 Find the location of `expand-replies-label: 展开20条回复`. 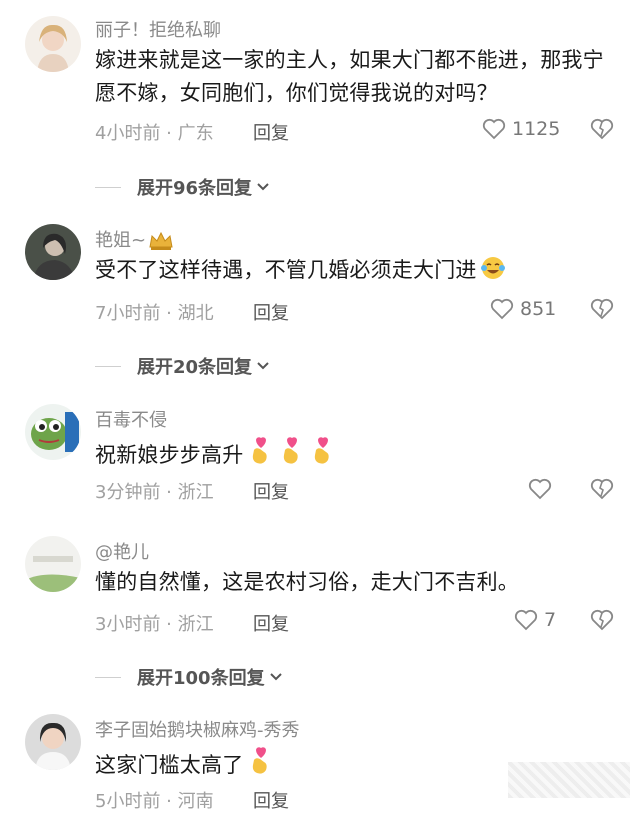

expand-replies-label: 展开20条回复 is located at coordinates (195, 367).